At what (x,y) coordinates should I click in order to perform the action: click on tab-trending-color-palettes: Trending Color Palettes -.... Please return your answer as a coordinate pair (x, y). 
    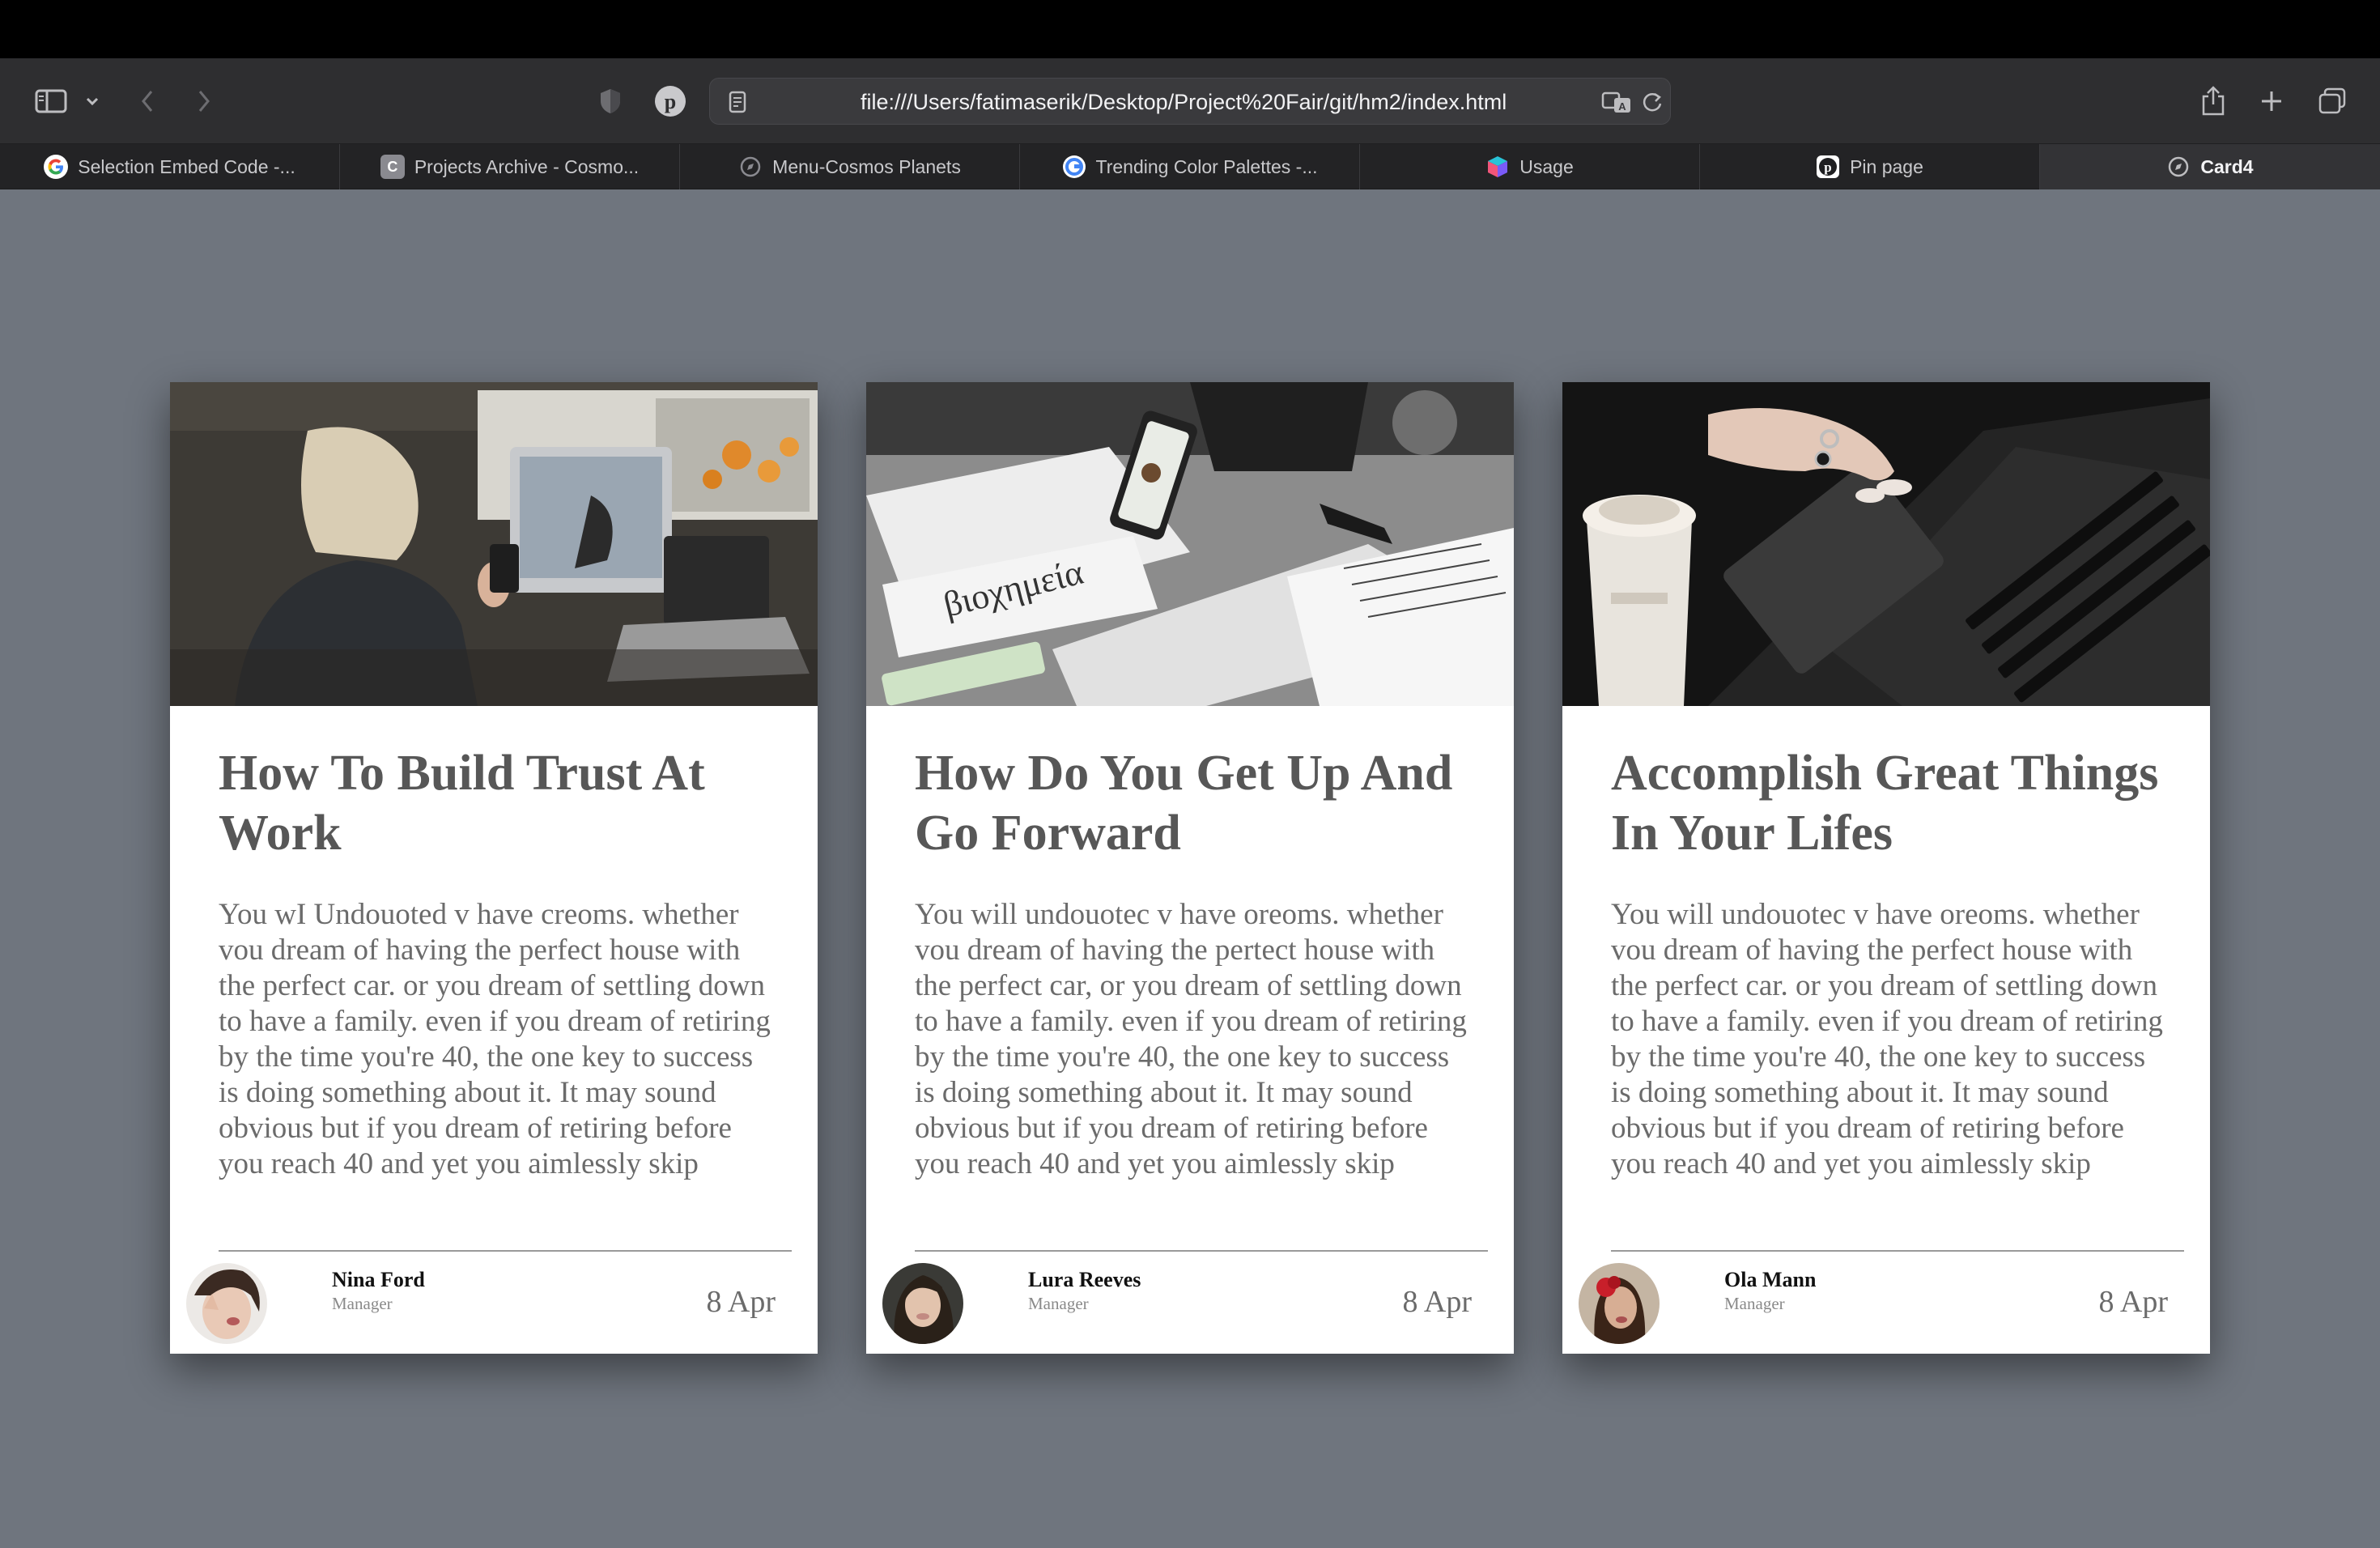
    Looking at the image, I should click on (1190, 166).